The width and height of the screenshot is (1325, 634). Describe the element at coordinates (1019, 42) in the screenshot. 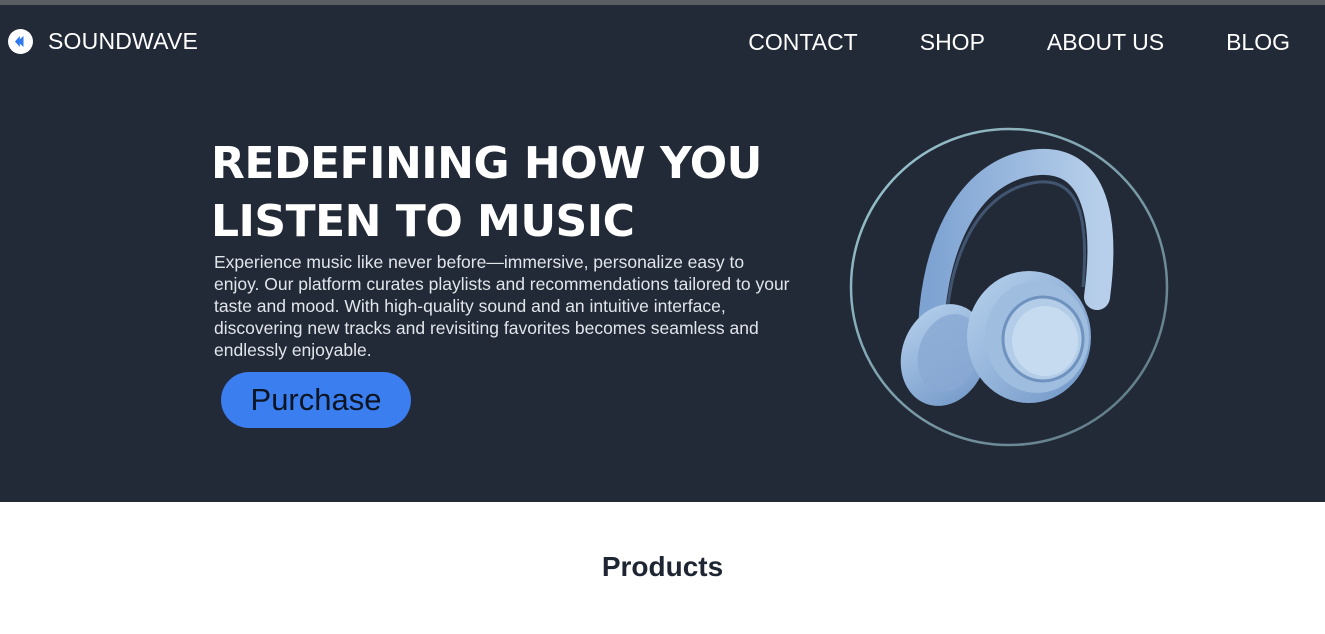

I see `main-navigation: CONTACT SHOP ABOUT US BLOG` at that location.